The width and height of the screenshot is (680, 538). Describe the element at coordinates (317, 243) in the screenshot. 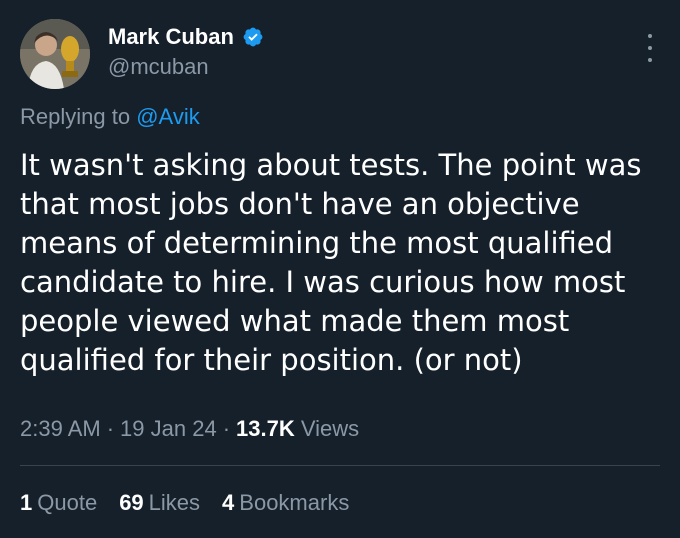

I see `tweet-text-line: means of determining the most qualified` at that location.